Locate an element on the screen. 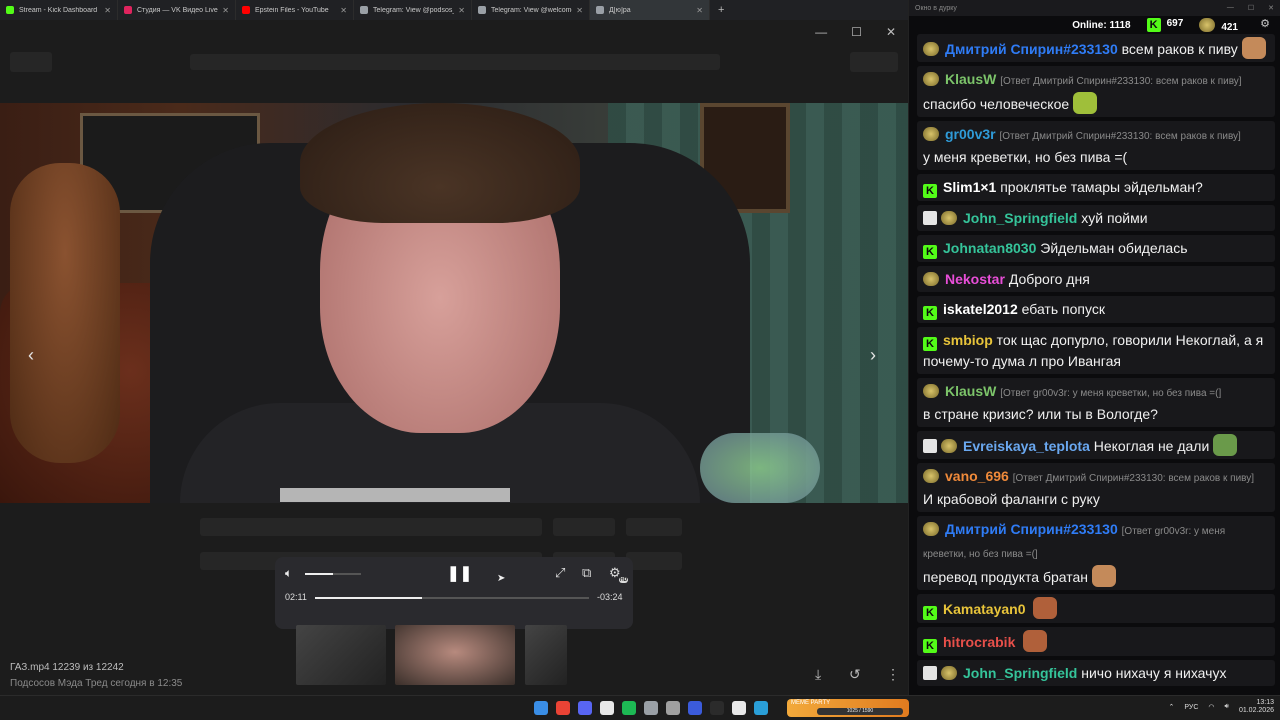  chat-username: Slim1×1 is located at coordinates (969, 187).